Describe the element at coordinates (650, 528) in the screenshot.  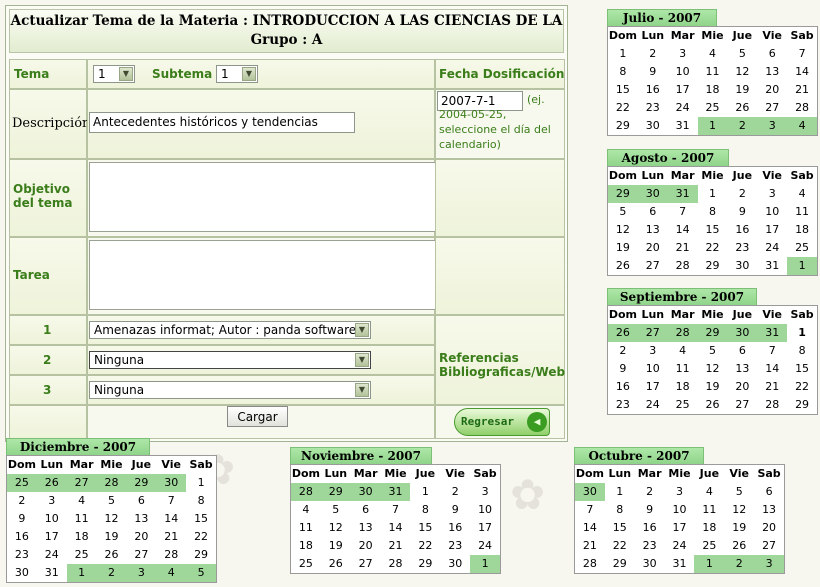
I see `calendar-day: 16` at that location.